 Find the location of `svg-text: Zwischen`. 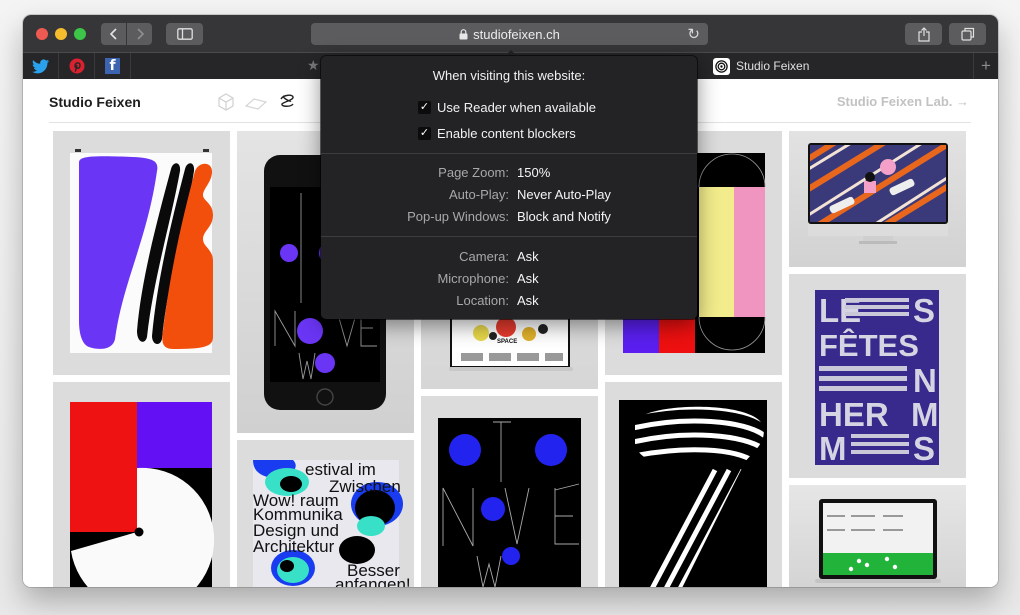

svg-text: Zwischen is located at coordinates (365, 486).